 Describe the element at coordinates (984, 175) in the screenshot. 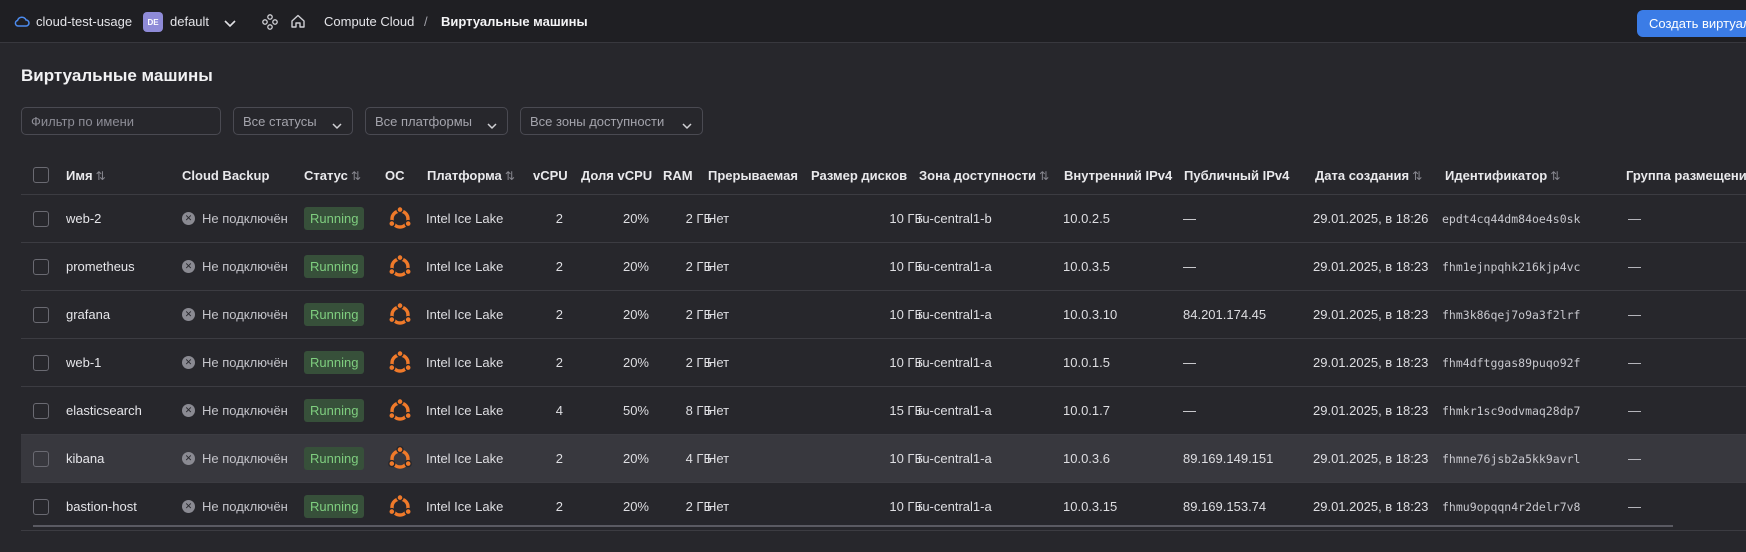

I see `column-header-zone: Зона доступности ⇅` at that location.